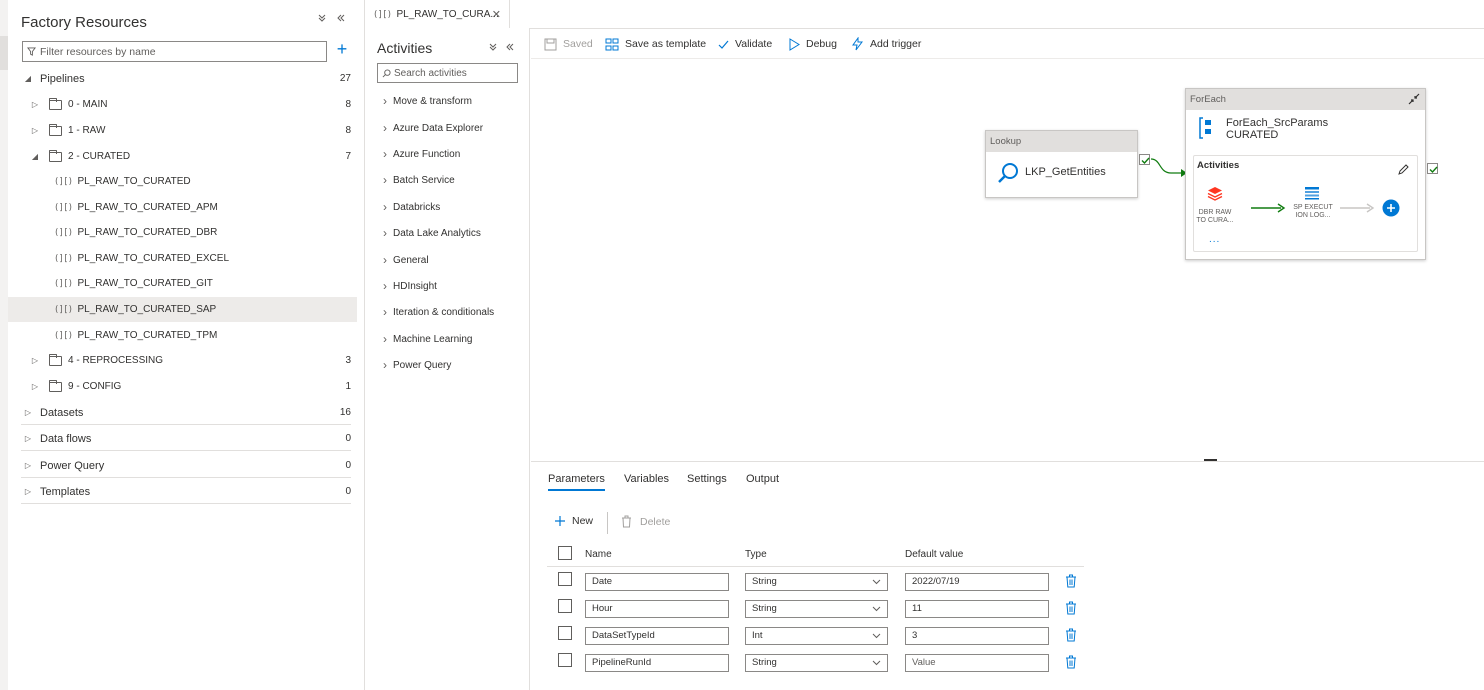 This screenshot has height=690, width=1484. I want to click on parameter-name-input: Hour, so click(657, 609).